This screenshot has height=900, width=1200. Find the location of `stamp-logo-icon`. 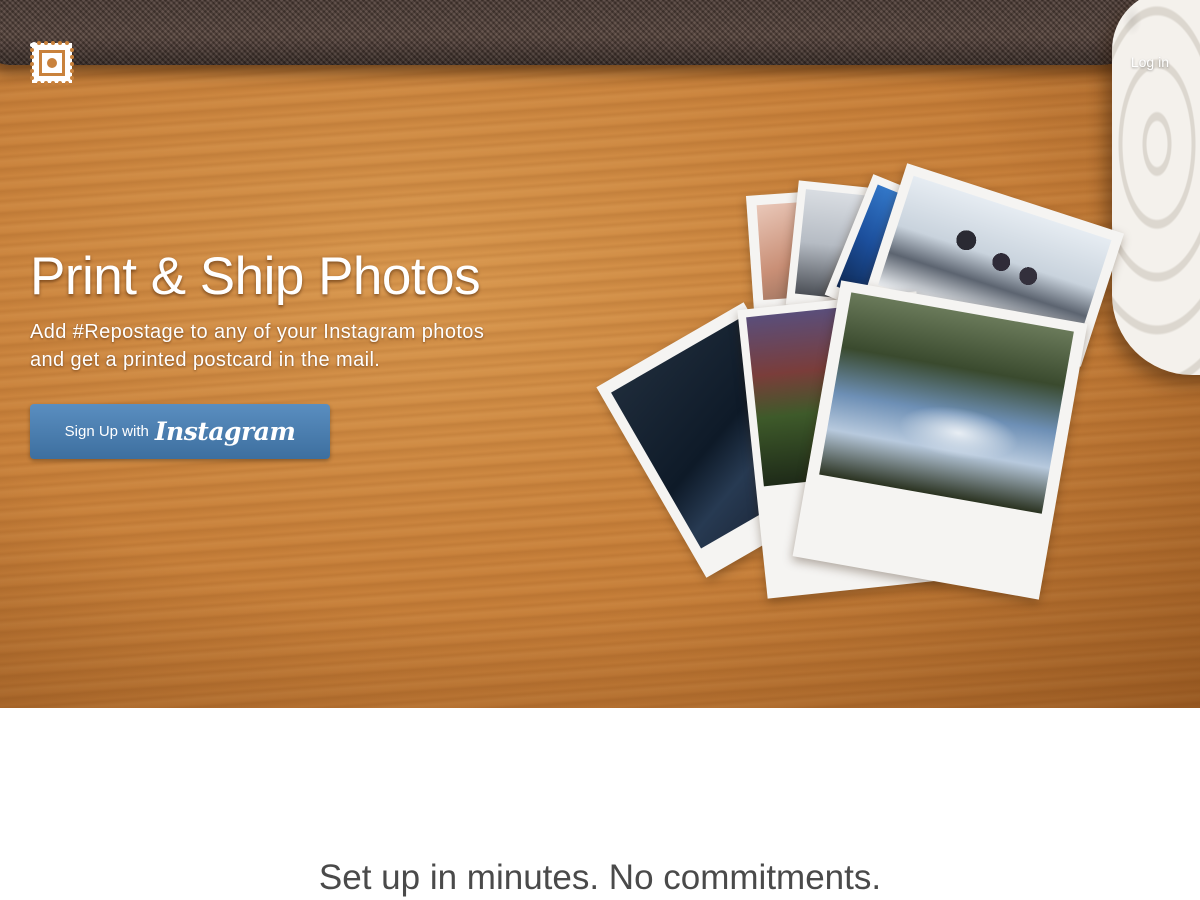

stamp-logo-icon is located at coordinates (52, 63).